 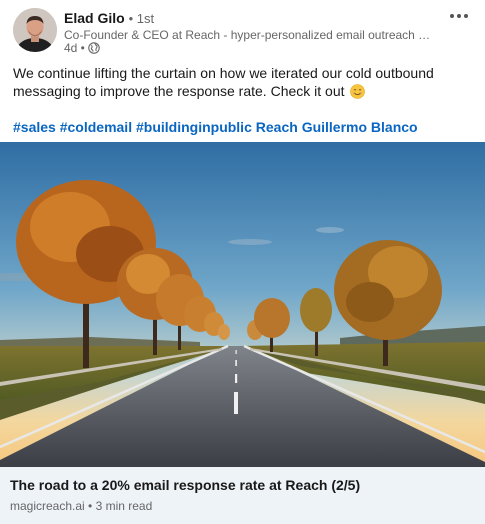 What do you see at coordinates (35, 30) in the screenshot?
I see `author-avatar` at bounding box center [35, 30].